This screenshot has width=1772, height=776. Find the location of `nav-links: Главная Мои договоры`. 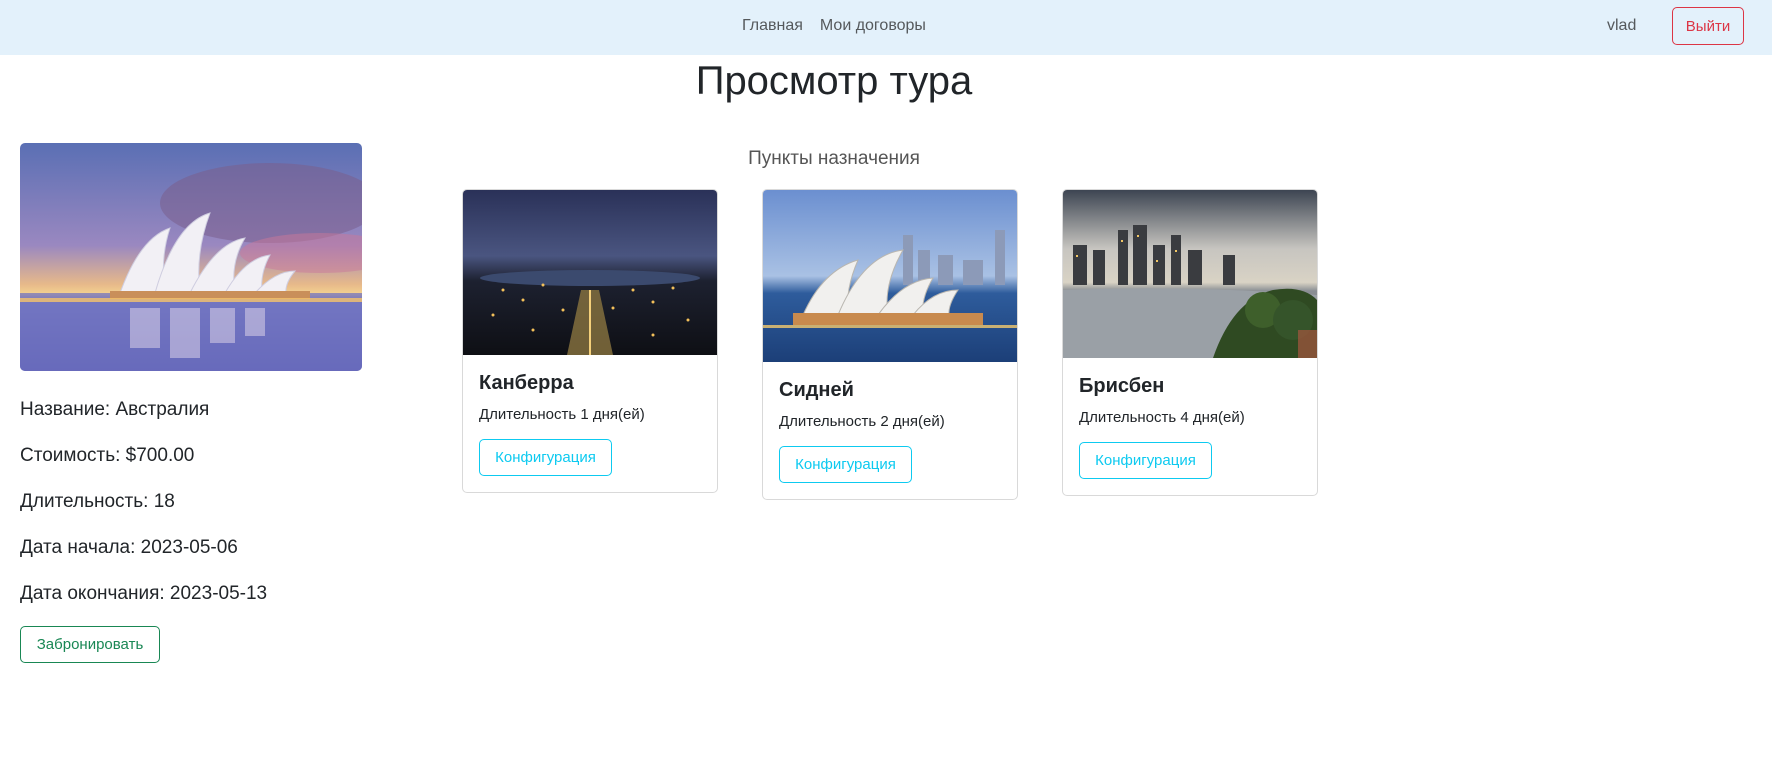

nav-links: Главная Мои договоры is located at coordinates (834, 26).